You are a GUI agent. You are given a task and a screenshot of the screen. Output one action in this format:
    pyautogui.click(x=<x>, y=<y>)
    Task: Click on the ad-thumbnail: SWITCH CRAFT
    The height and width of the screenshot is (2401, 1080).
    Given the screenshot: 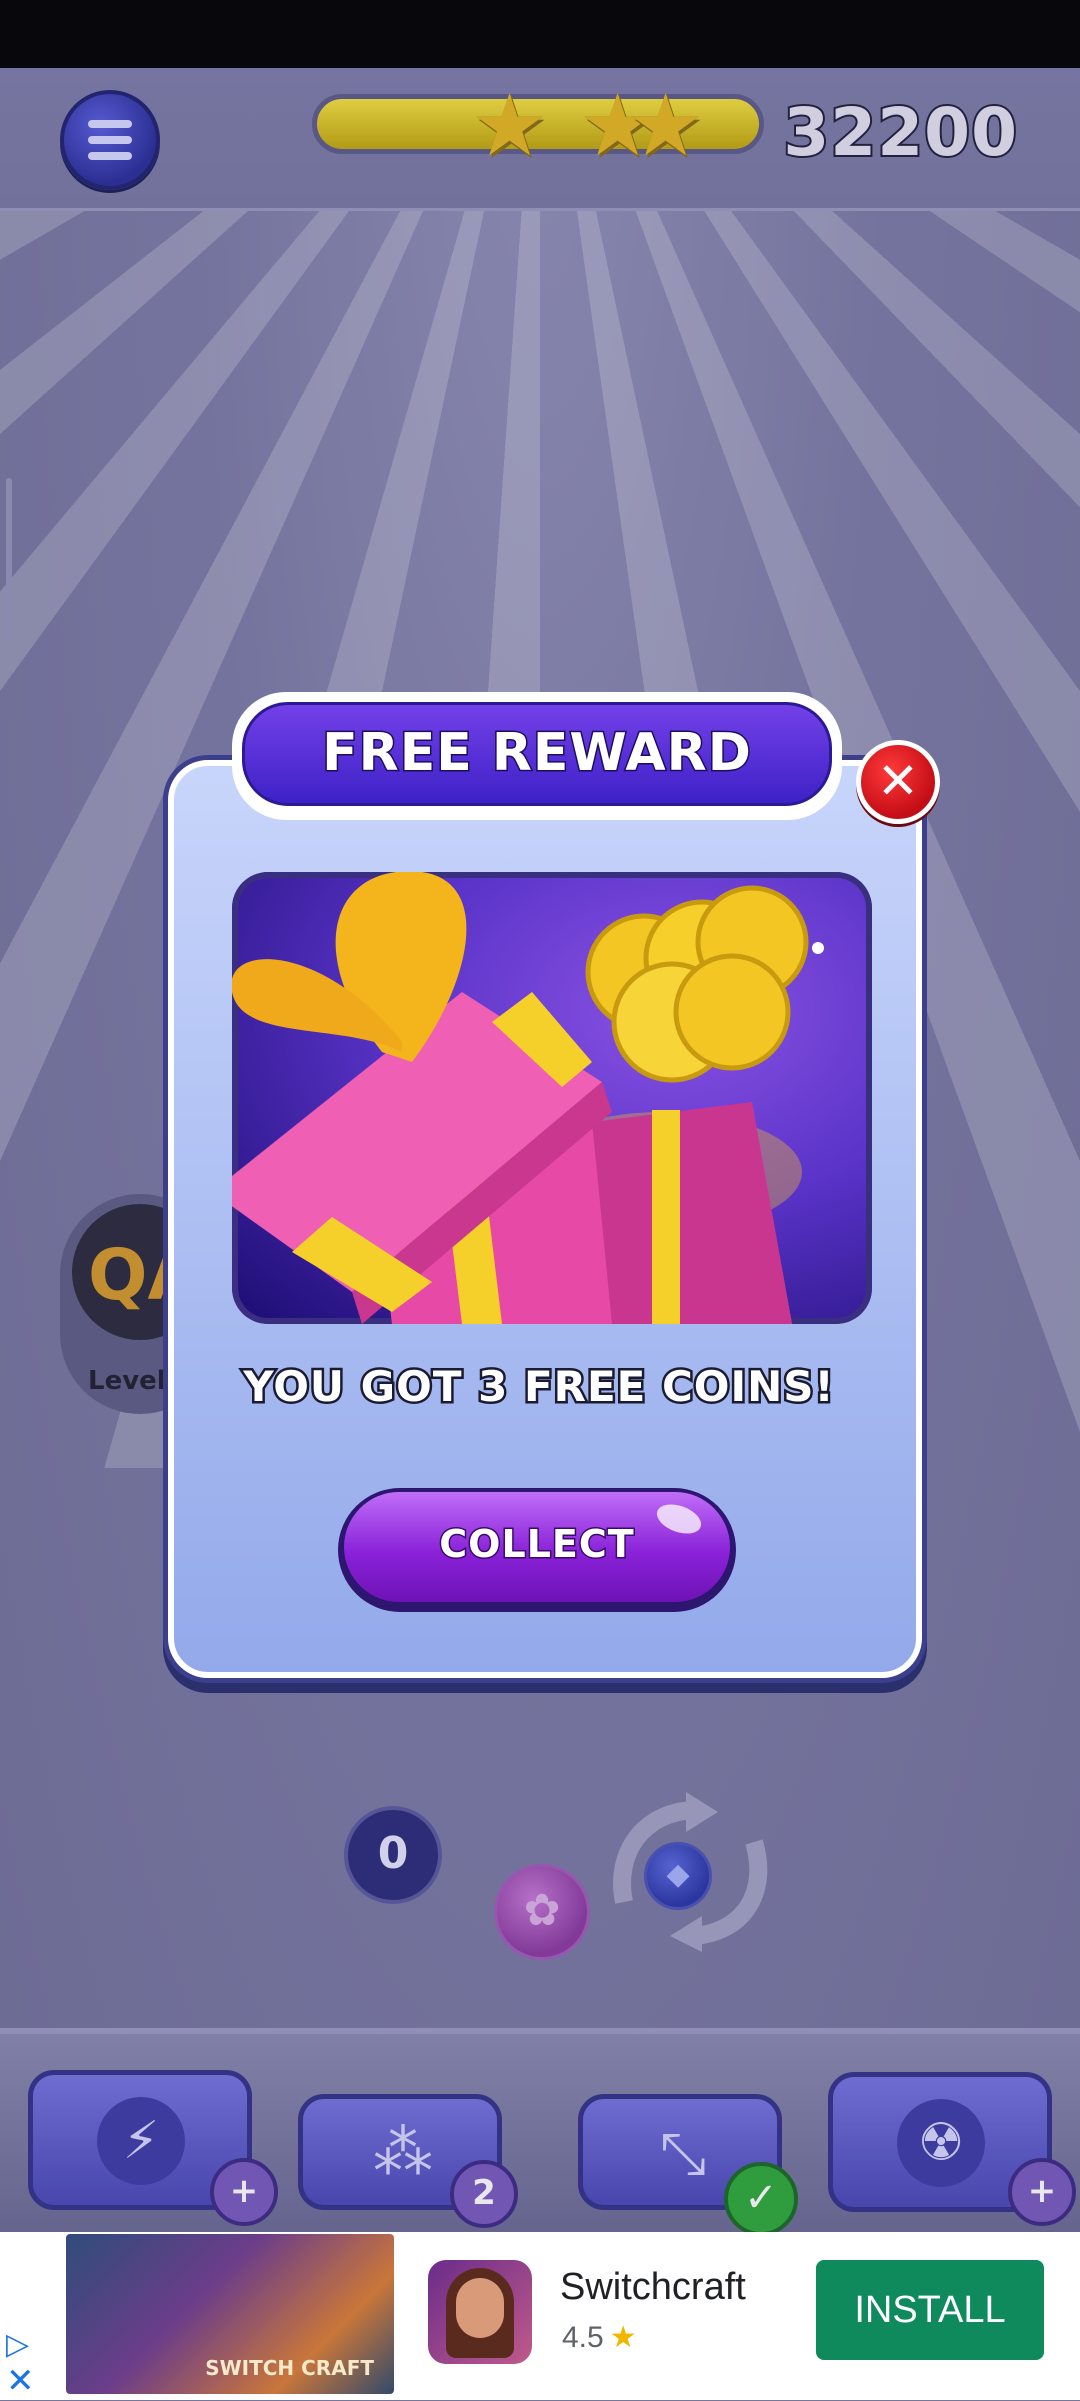 What is the action you would take?
    pyautogui.click(x=230, y=2314)
    